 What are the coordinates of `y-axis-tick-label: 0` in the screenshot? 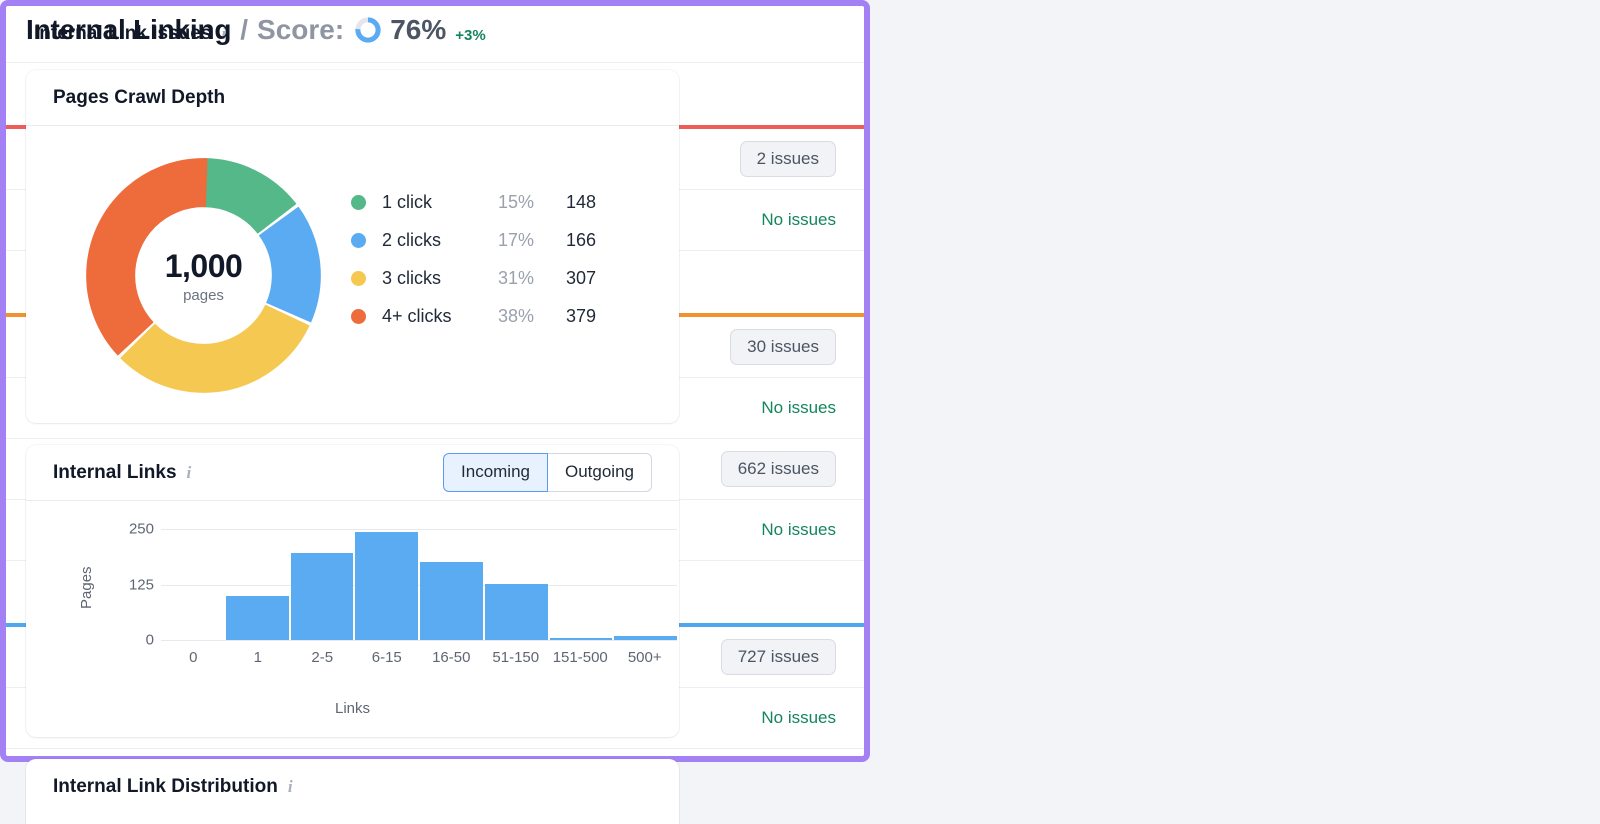 It's located at (149, 640).